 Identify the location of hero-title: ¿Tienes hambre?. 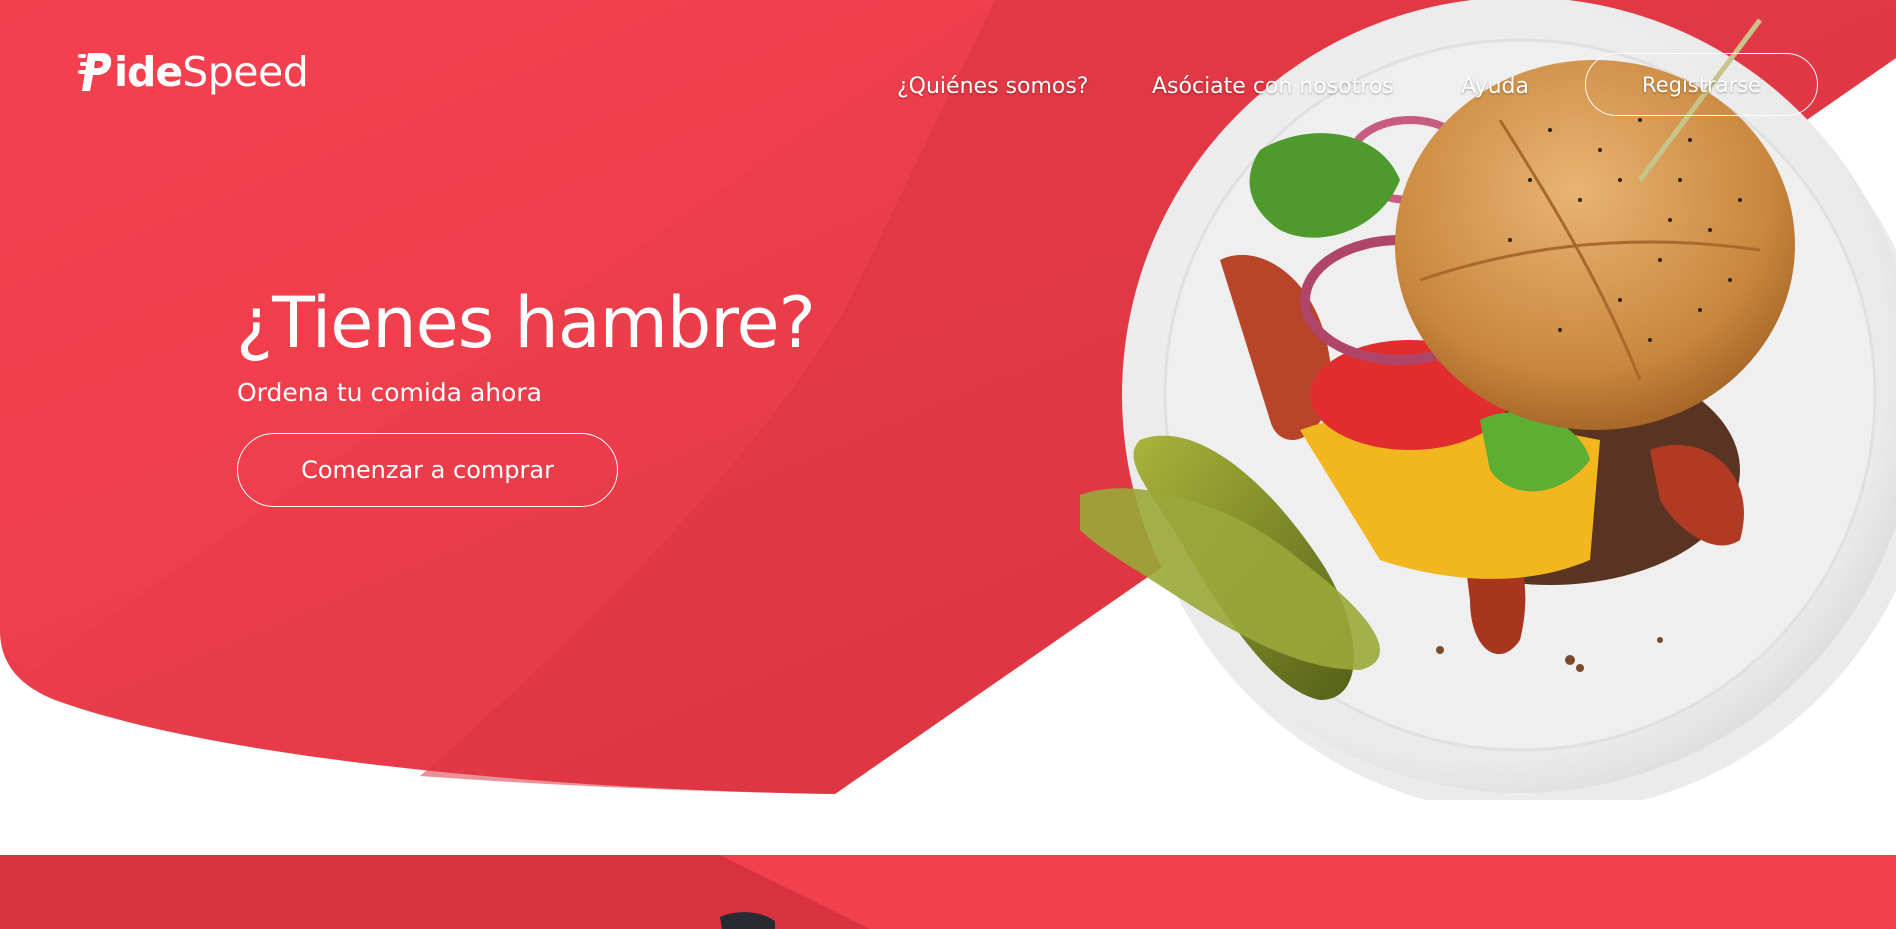
(526, 323).